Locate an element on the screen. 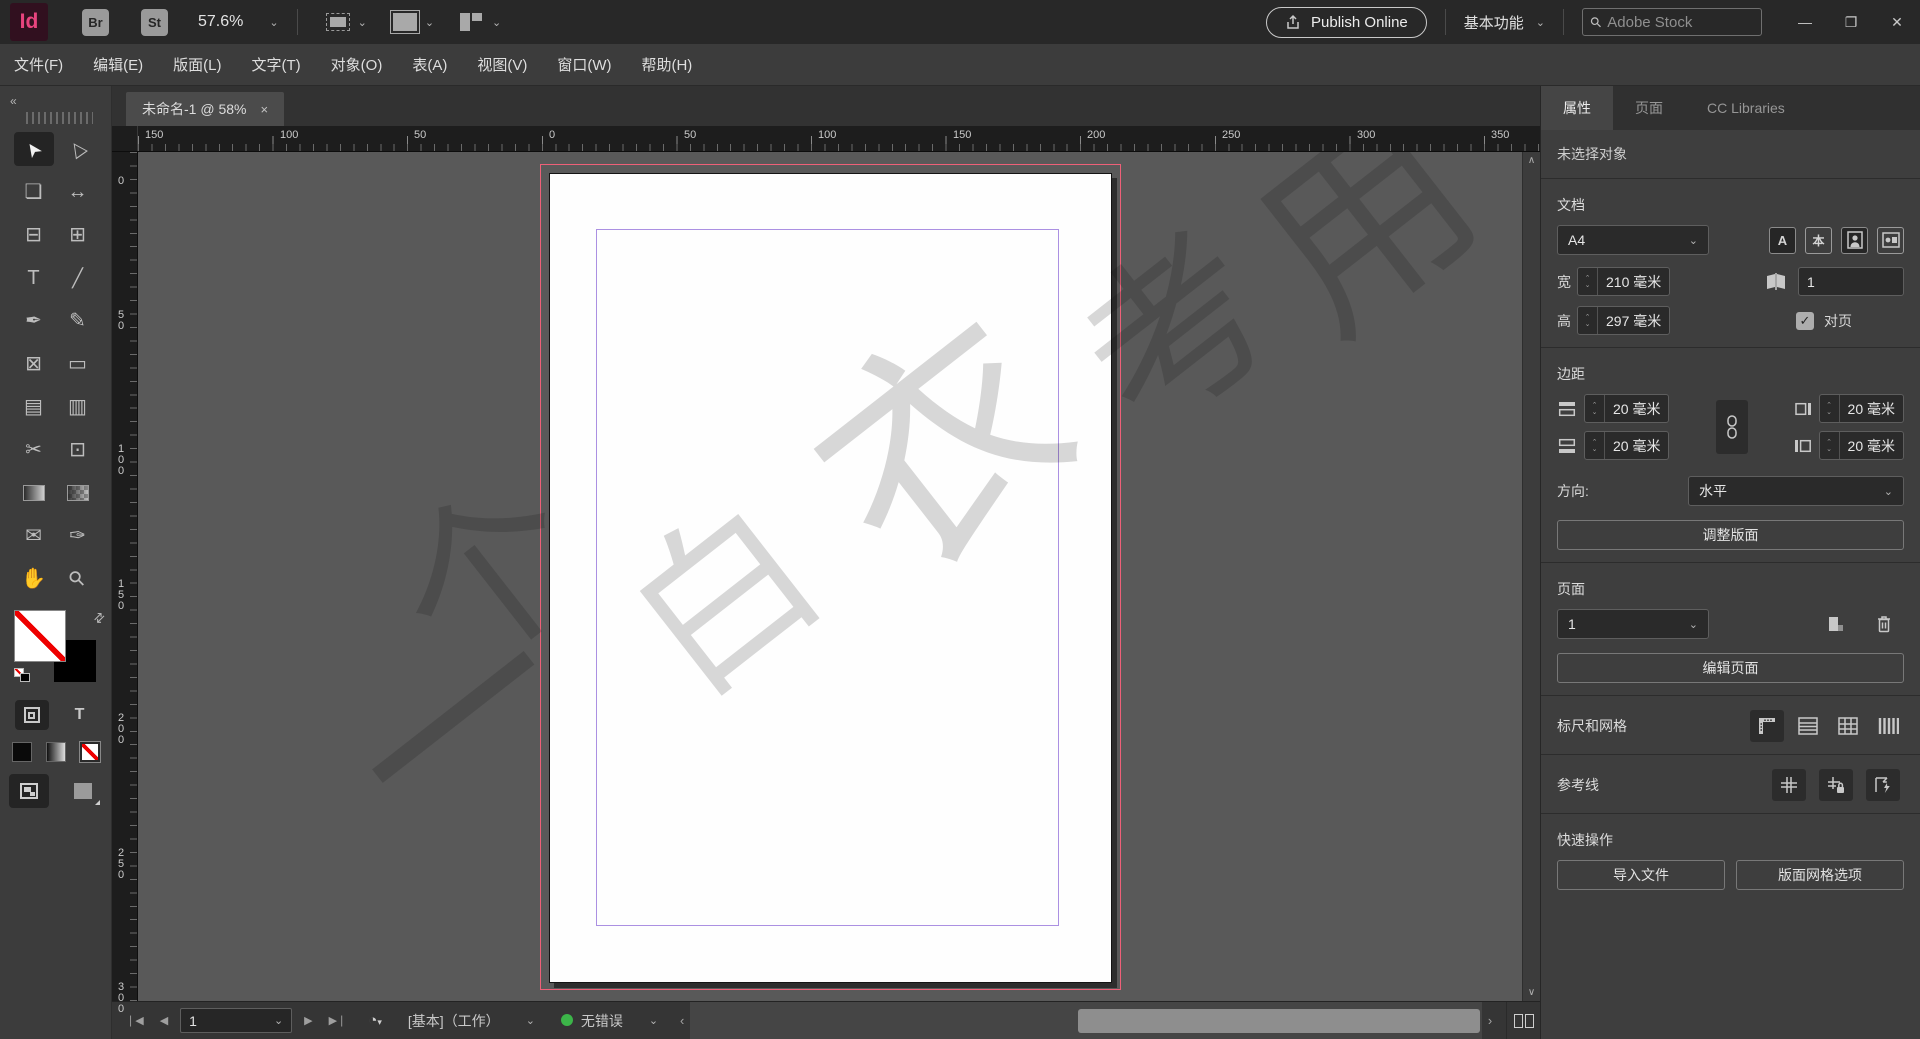  frame-tool: ⊠ is located at coordinates (34, 364).